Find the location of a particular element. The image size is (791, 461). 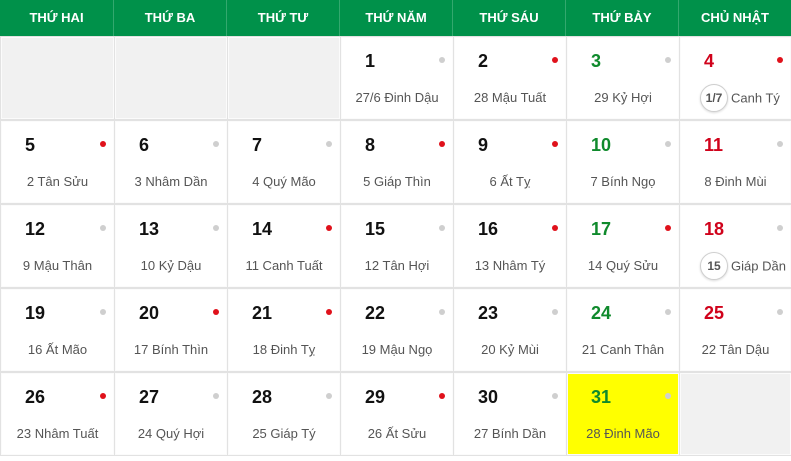

solar-day-number: 16 is located at coordinates (488, 229).